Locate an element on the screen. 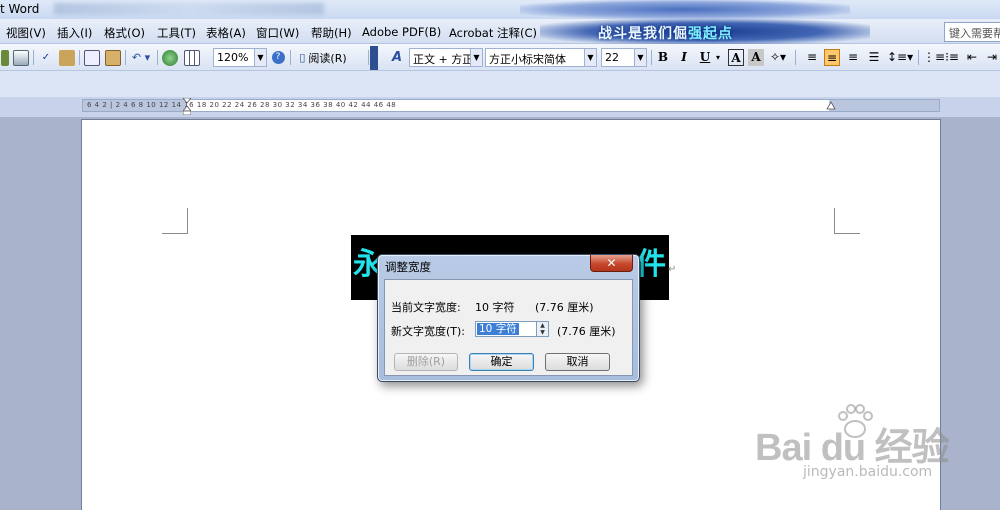 The height and width of the screenshot is (510, 1000). ok-button: 确定 is located at coordinates (501, 362).